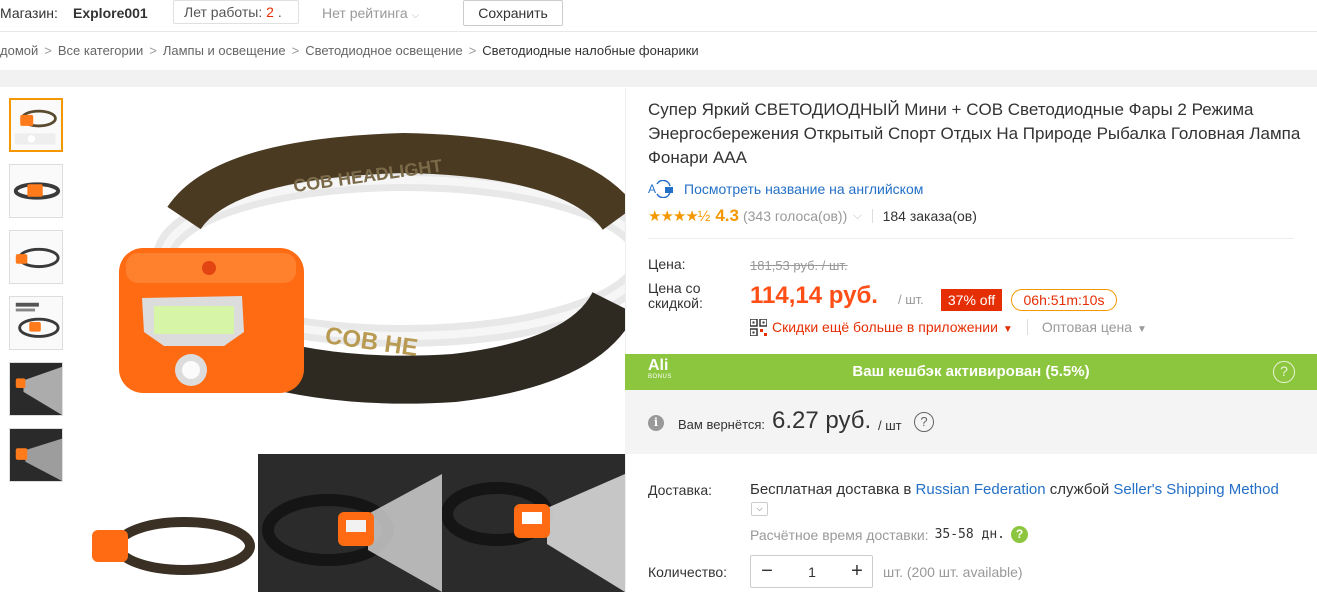 The width and height of the screenshot is (1317, 592). Describe the element at coordinates (667, 264) in the screenshot. I see `price-label: Цена:` at that location.